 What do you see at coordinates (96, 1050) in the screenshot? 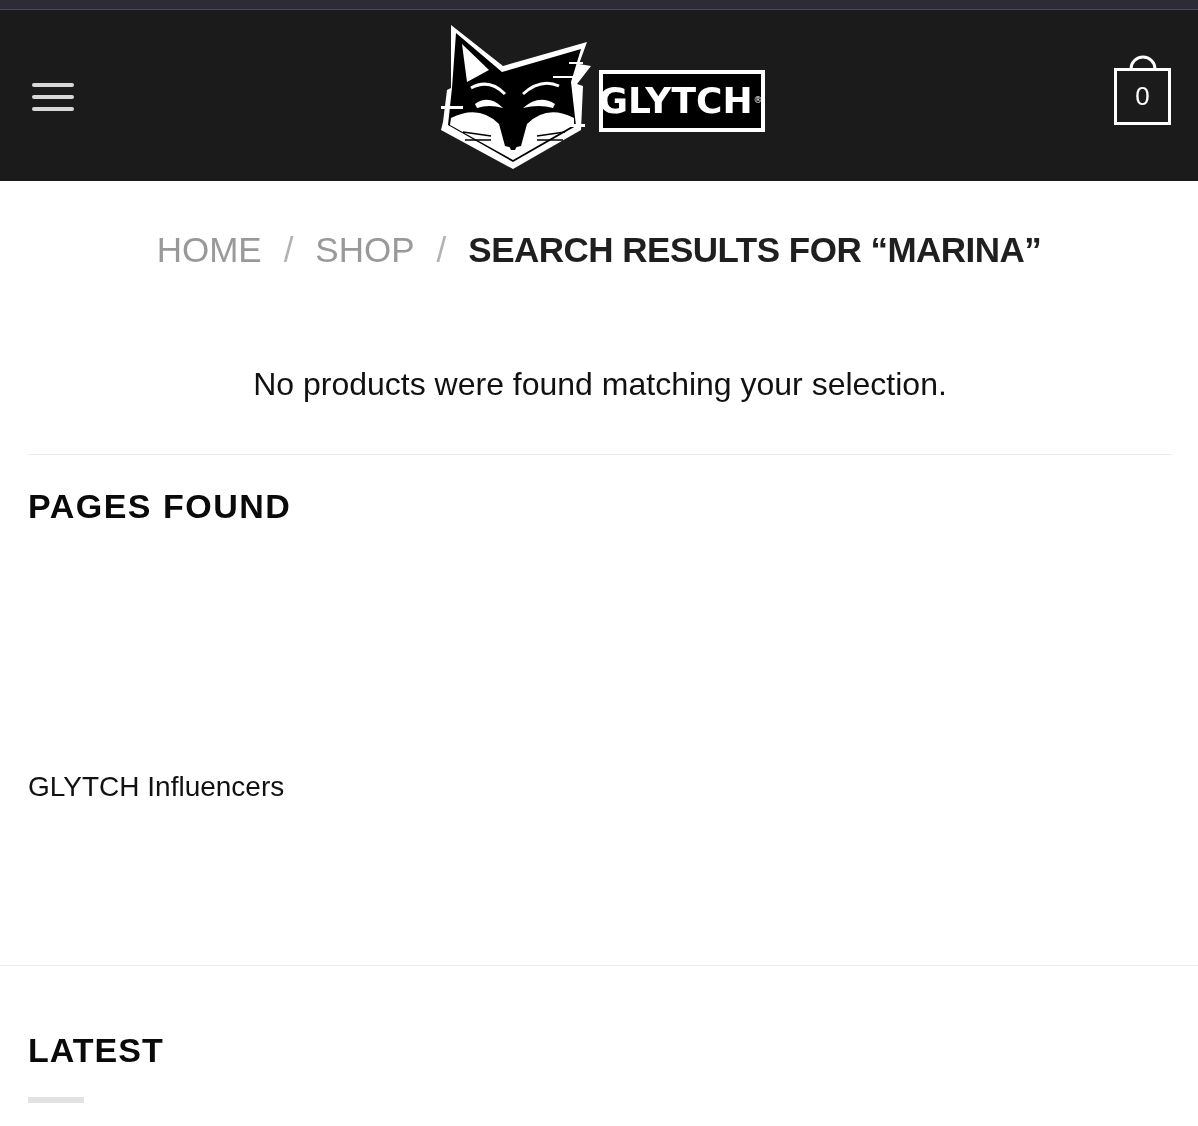
I see `section-heading: LATEST` at bounding box center [96, 1050].